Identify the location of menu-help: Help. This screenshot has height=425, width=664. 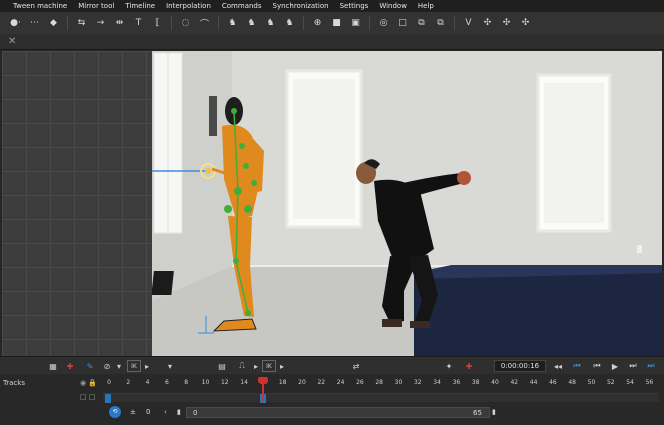
(426, 6).